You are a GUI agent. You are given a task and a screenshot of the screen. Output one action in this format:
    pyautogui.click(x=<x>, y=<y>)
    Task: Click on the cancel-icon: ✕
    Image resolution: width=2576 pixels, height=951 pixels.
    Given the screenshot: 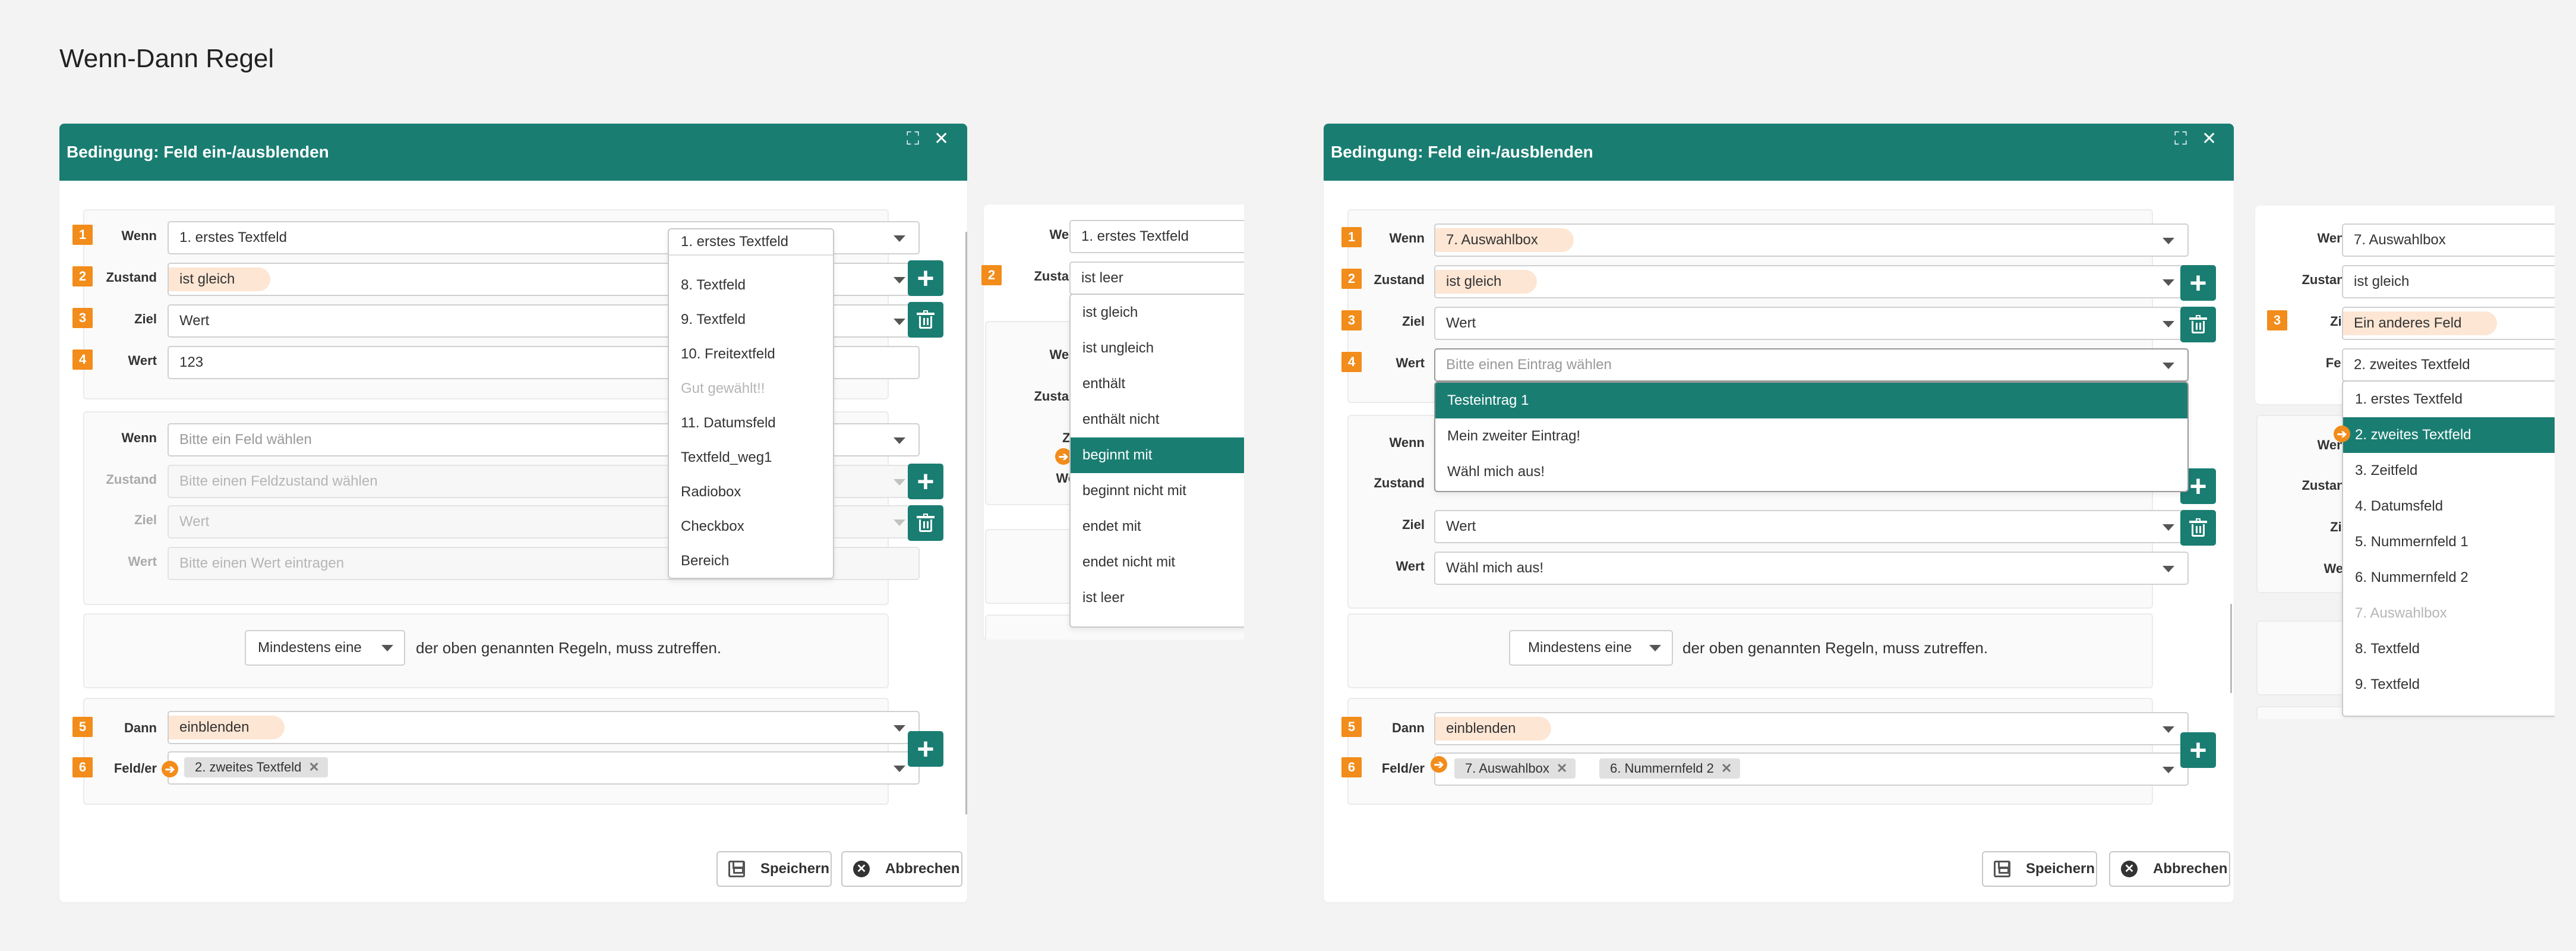 What is the action you would take?
    pyautogui.click(x=861, y=869)
    